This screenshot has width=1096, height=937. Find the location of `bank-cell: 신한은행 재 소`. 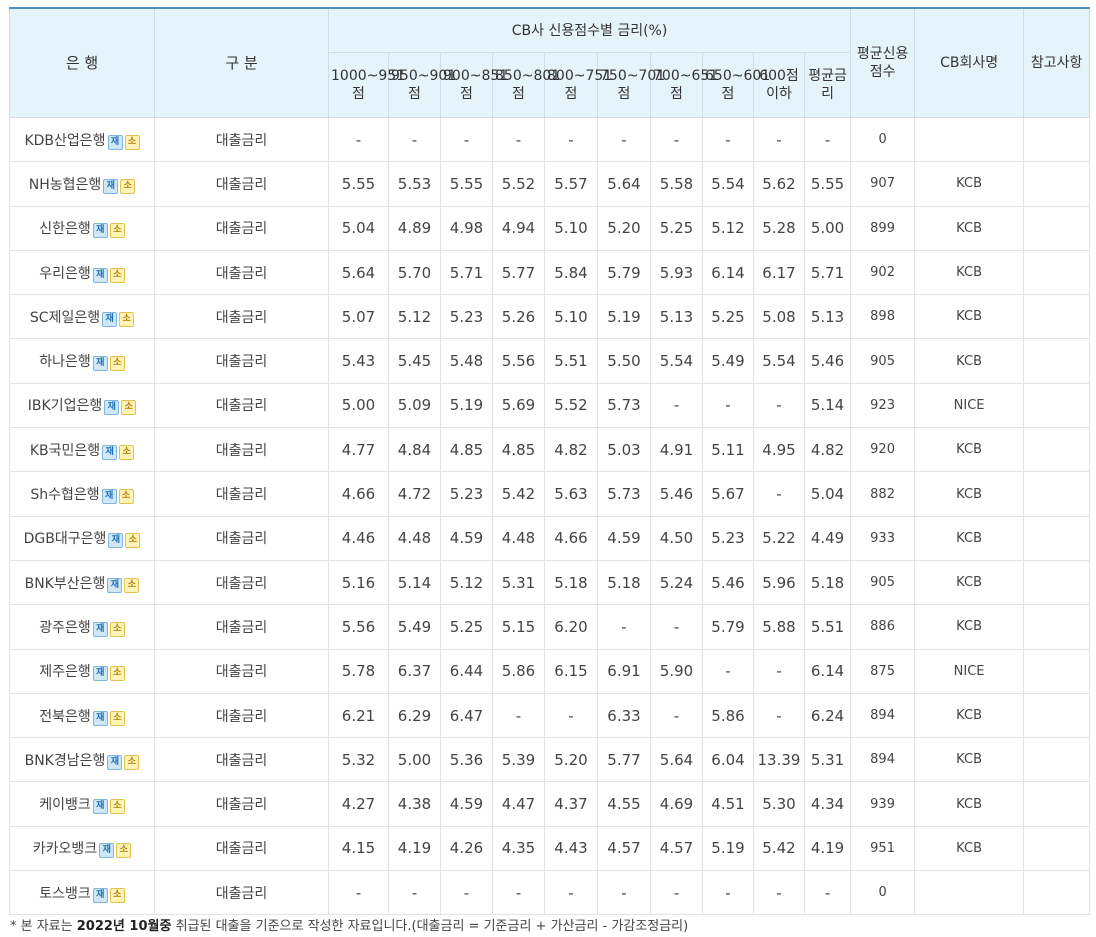

bank-cell: 신한은행 재 소 is located at coordinates (82, 228).